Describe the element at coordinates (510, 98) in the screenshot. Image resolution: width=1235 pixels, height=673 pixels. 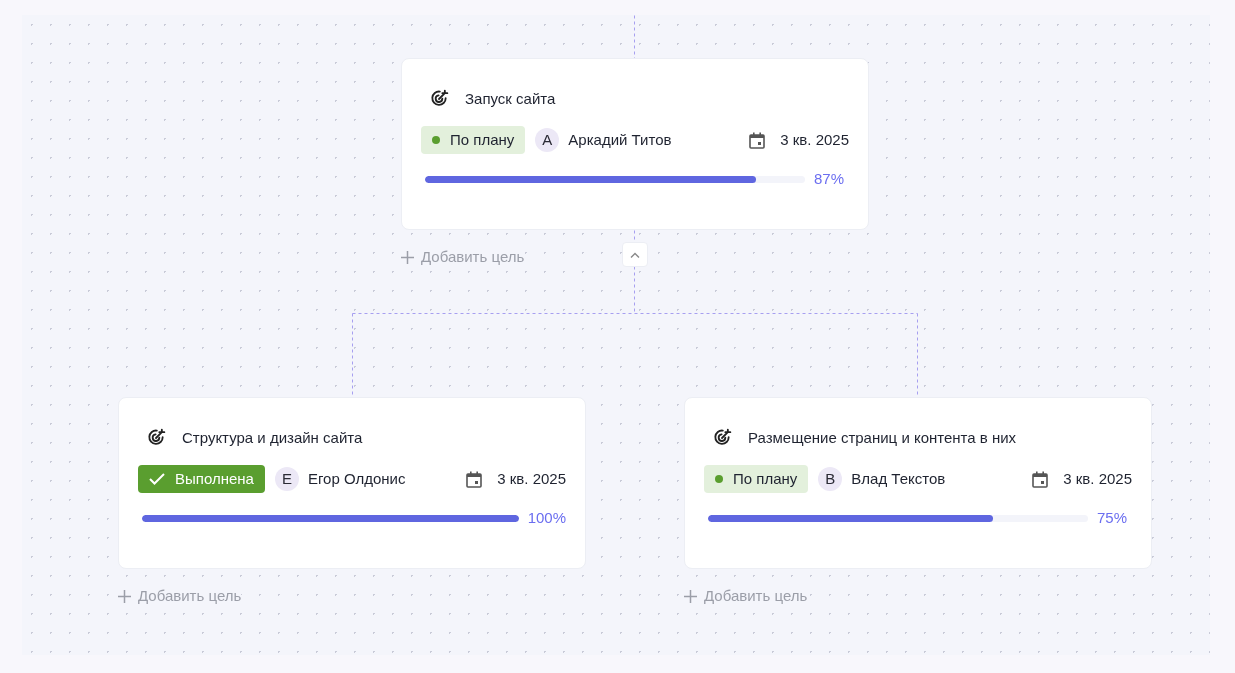
I see `goal-title: Запуск сайта` at that location.